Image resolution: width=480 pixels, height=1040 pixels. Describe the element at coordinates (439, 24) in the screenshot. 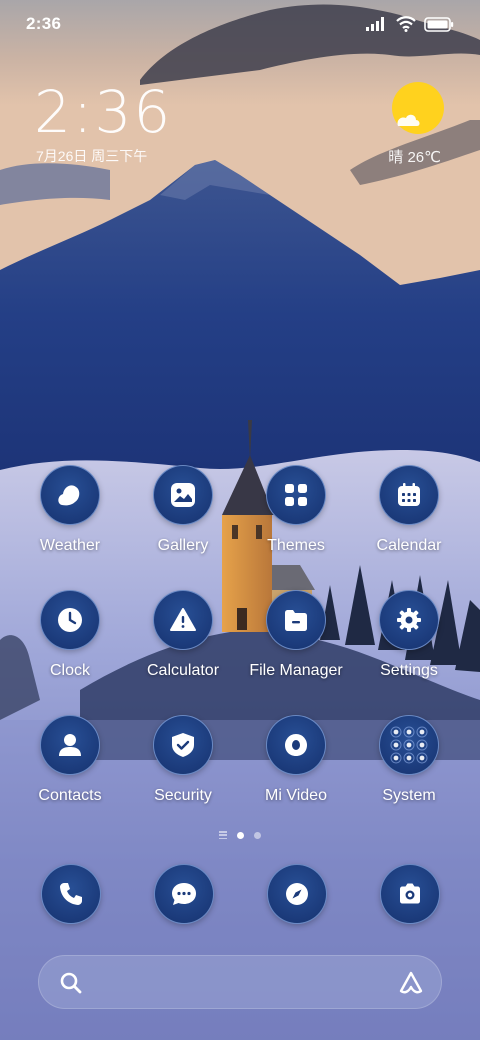

I see `battery-icon` at that location.